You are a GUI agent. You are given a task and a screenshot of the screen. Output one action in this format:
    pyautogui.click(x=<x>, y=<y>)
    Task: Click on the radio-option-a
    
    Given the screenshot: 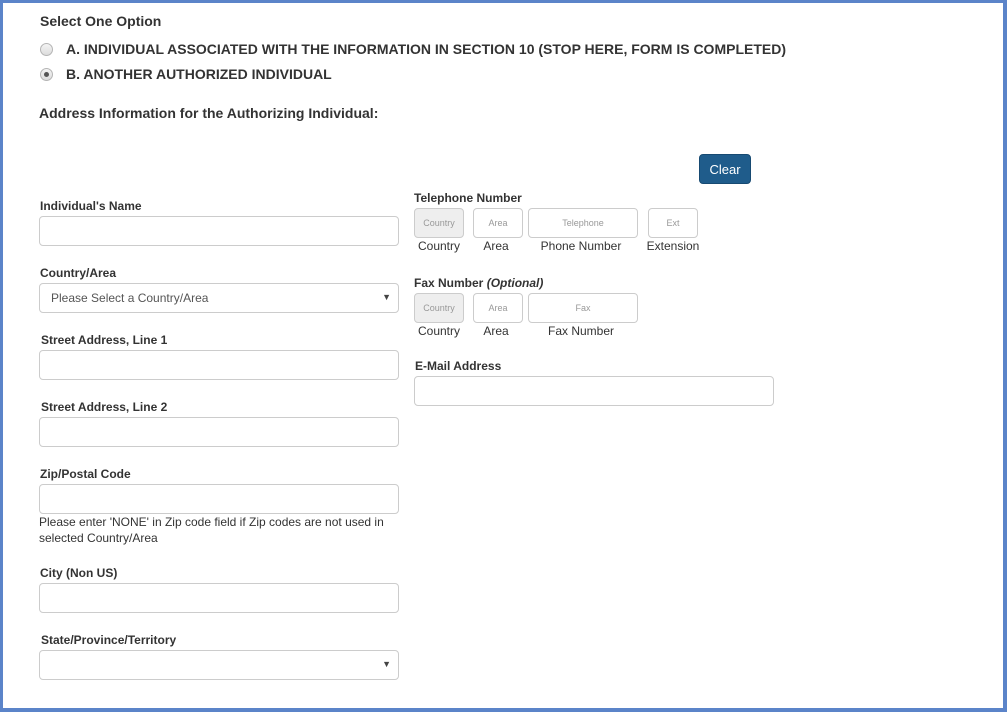 What is the action you would take?
    pyautogui.click(x=46, y=49)
    